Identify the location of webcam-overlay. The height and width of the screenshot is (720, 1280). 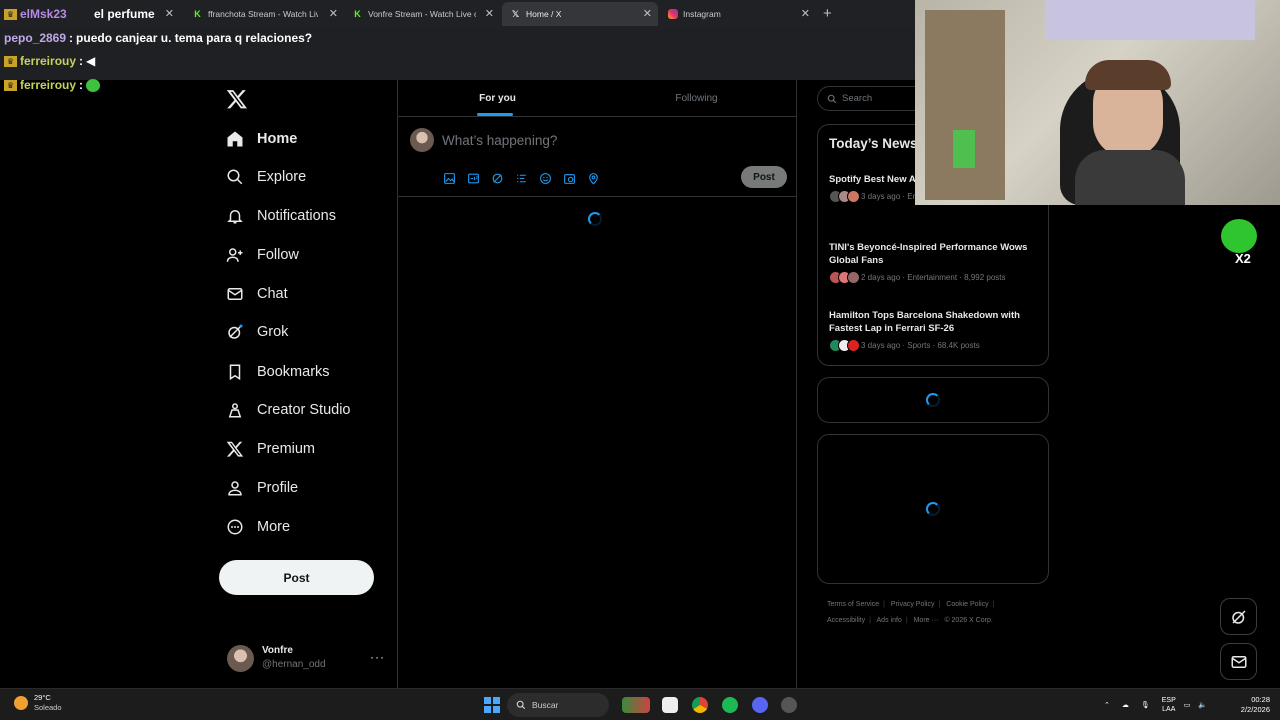
(1097, 102).